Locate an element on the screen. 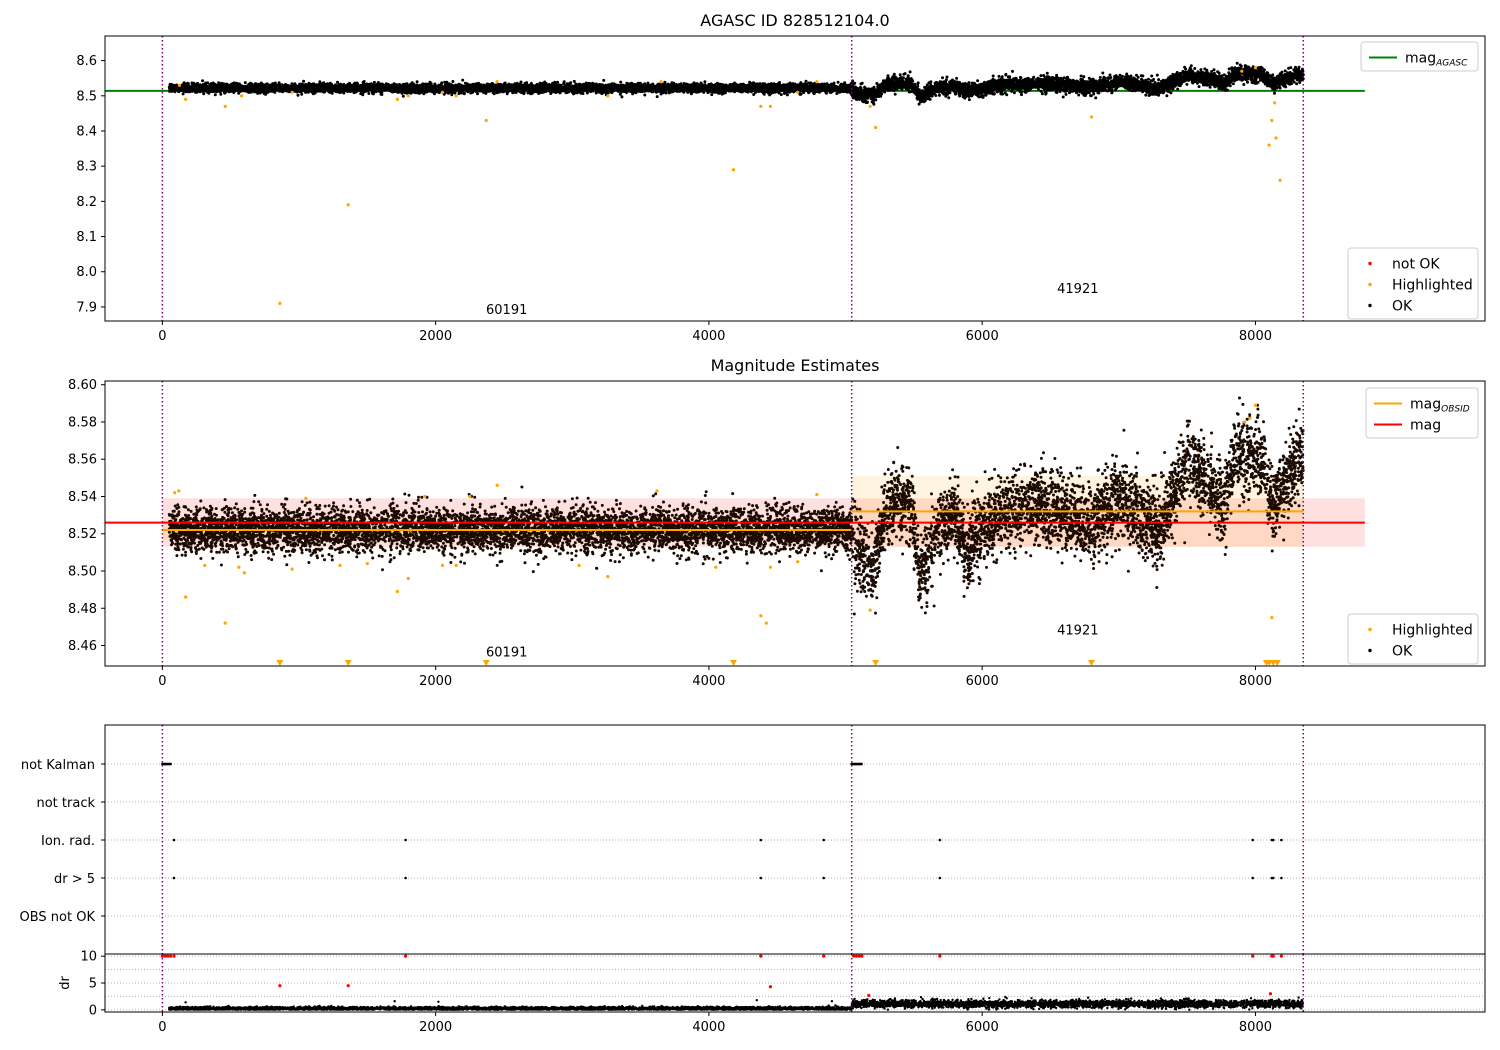 This screenshot has width=1500, height=1050. chart-title-magnitude-estimates: Magnitude Estimates is located at coordinates (795, 365).